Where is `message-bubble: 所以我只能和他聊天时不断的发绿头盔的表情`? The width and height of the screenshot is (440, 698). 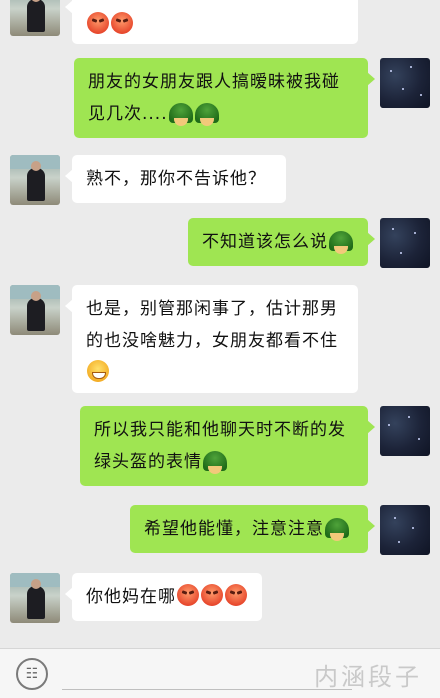 message-bubble: 所以我只能和他聊天时不断的发绿头盔的表情 is located at coordinates (227, 446).